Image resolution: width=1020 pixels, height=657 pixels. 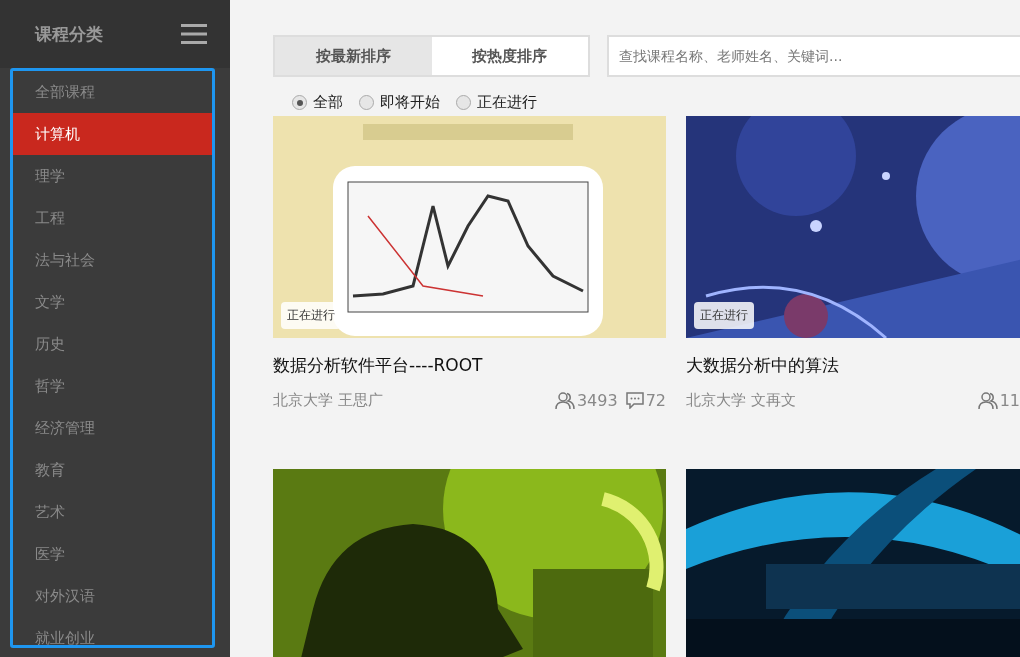 What do you see at coordinates (112, 134) in the screenshot?
I see `category-item: 计算机` at bounding box center [112, 134].